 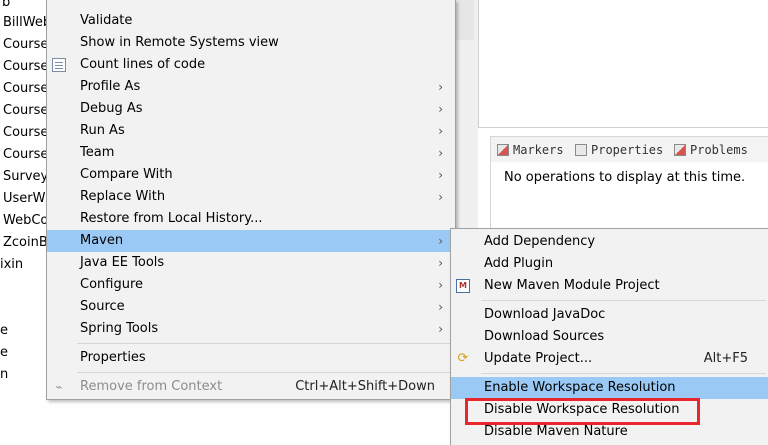 I want to click on menu-item-profile-as: Profile As ›, so click(x=251, y=87).